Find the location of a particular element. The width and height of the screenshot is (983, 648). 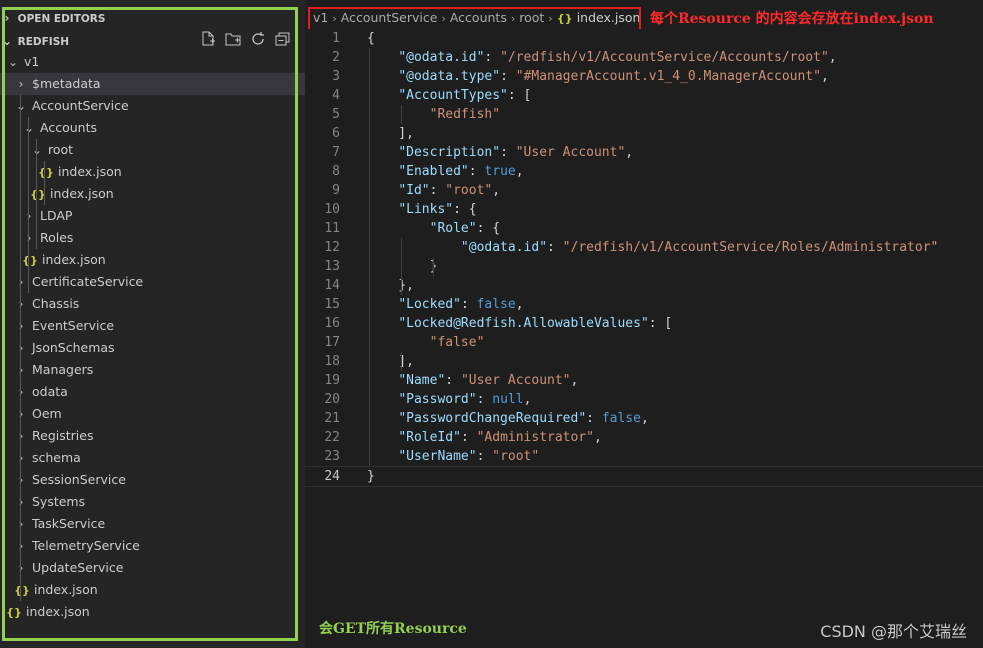

tree-folder-item: › Systems is located at coordinates (43, 502).